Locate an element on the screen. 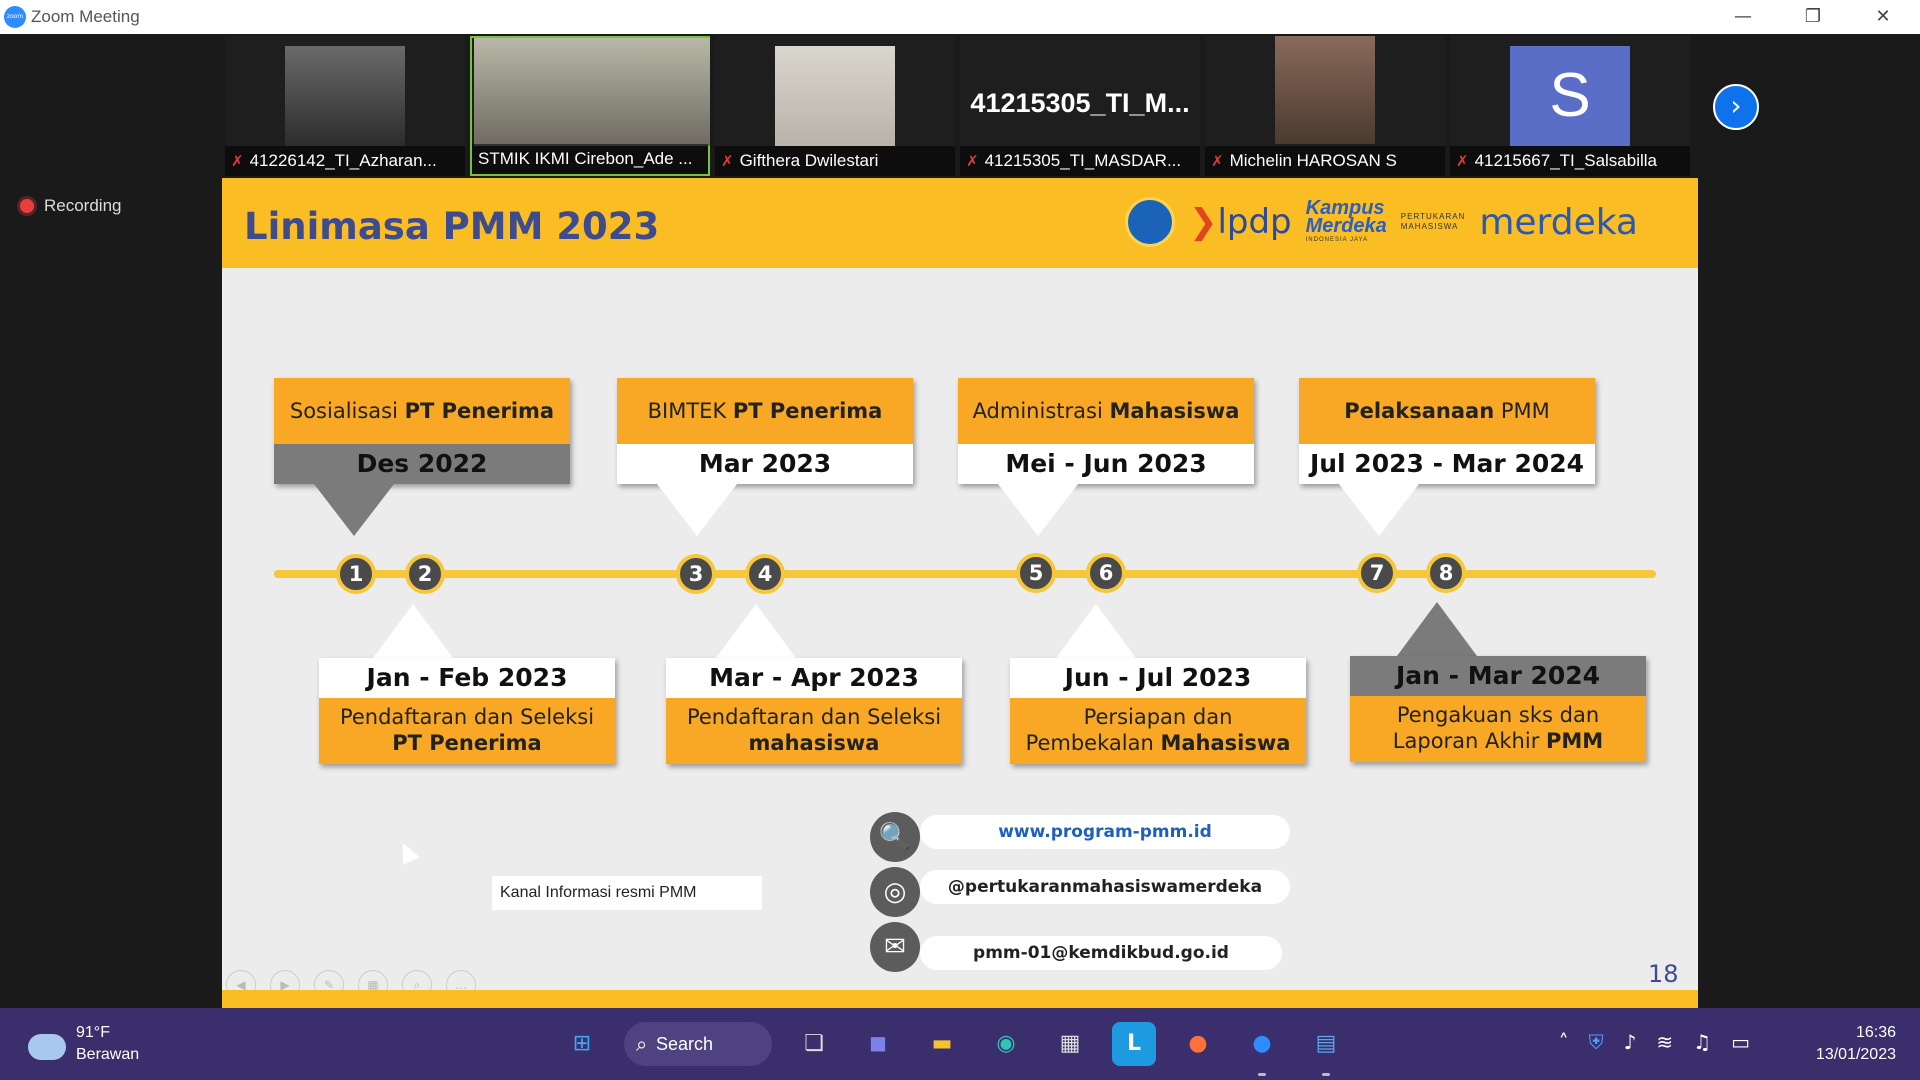 The width and height of the screenshot is (1920, 1080). recording-dot-icon is located at coordinates (27, 206).